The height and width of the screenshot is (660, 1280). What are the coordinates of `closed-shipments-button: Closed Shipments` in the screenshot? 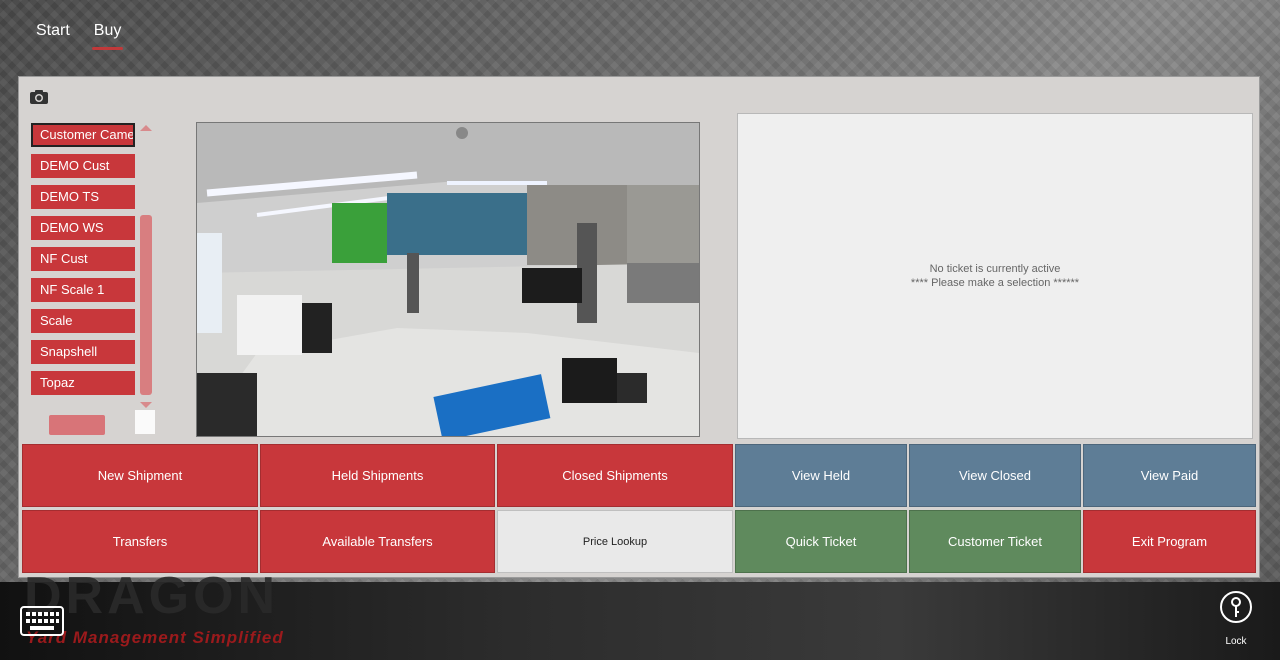 It's located at (615, 475).